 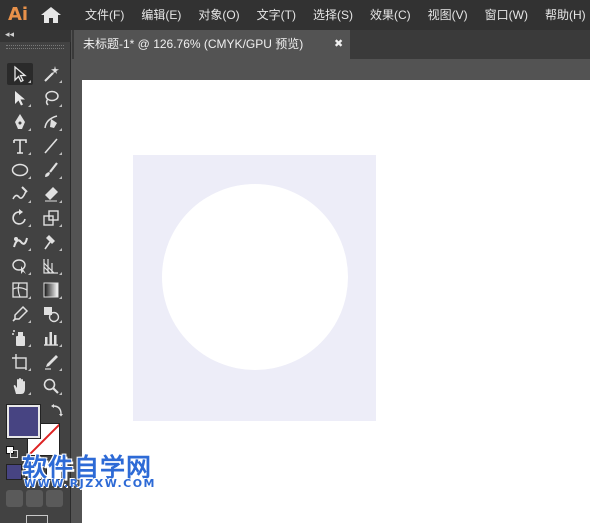 I want to click on draw-normal-icon, so click(x=14, y=498).